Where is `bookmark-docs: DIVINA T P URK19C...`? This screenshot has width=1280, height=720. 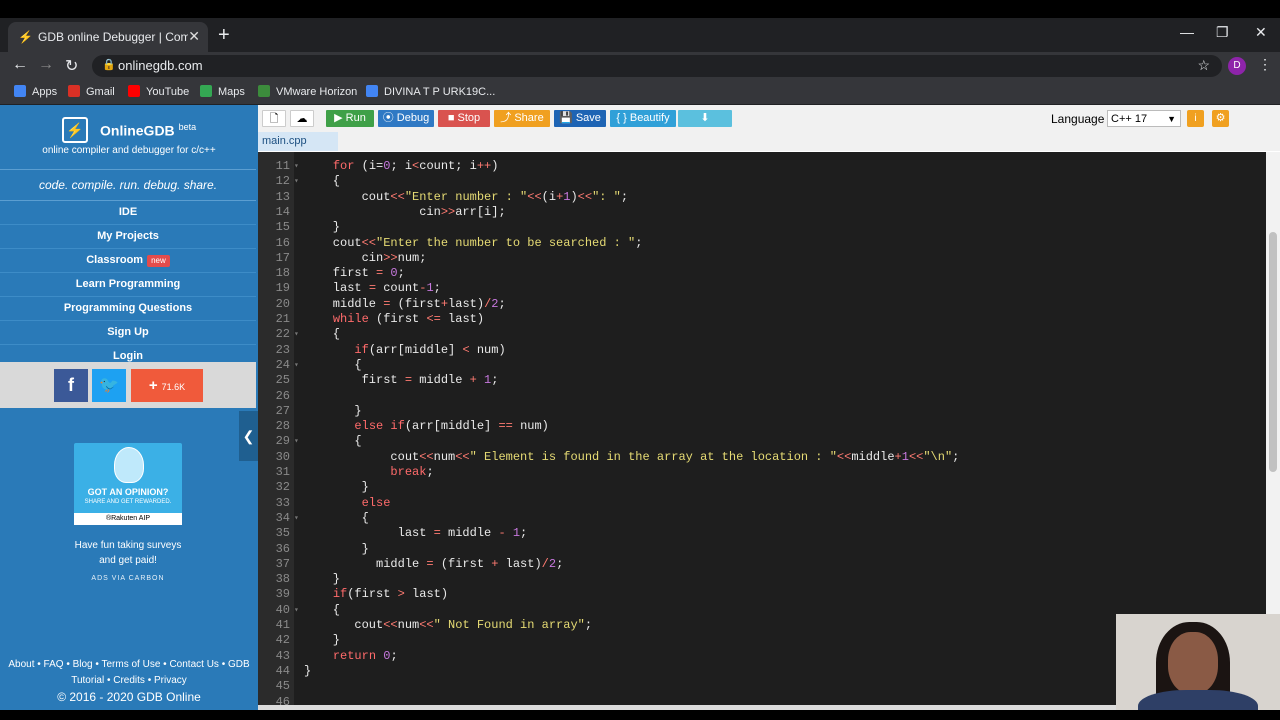 bookmark-docs: DIVINA T P URK19C... is located at coordinates (430, 91).